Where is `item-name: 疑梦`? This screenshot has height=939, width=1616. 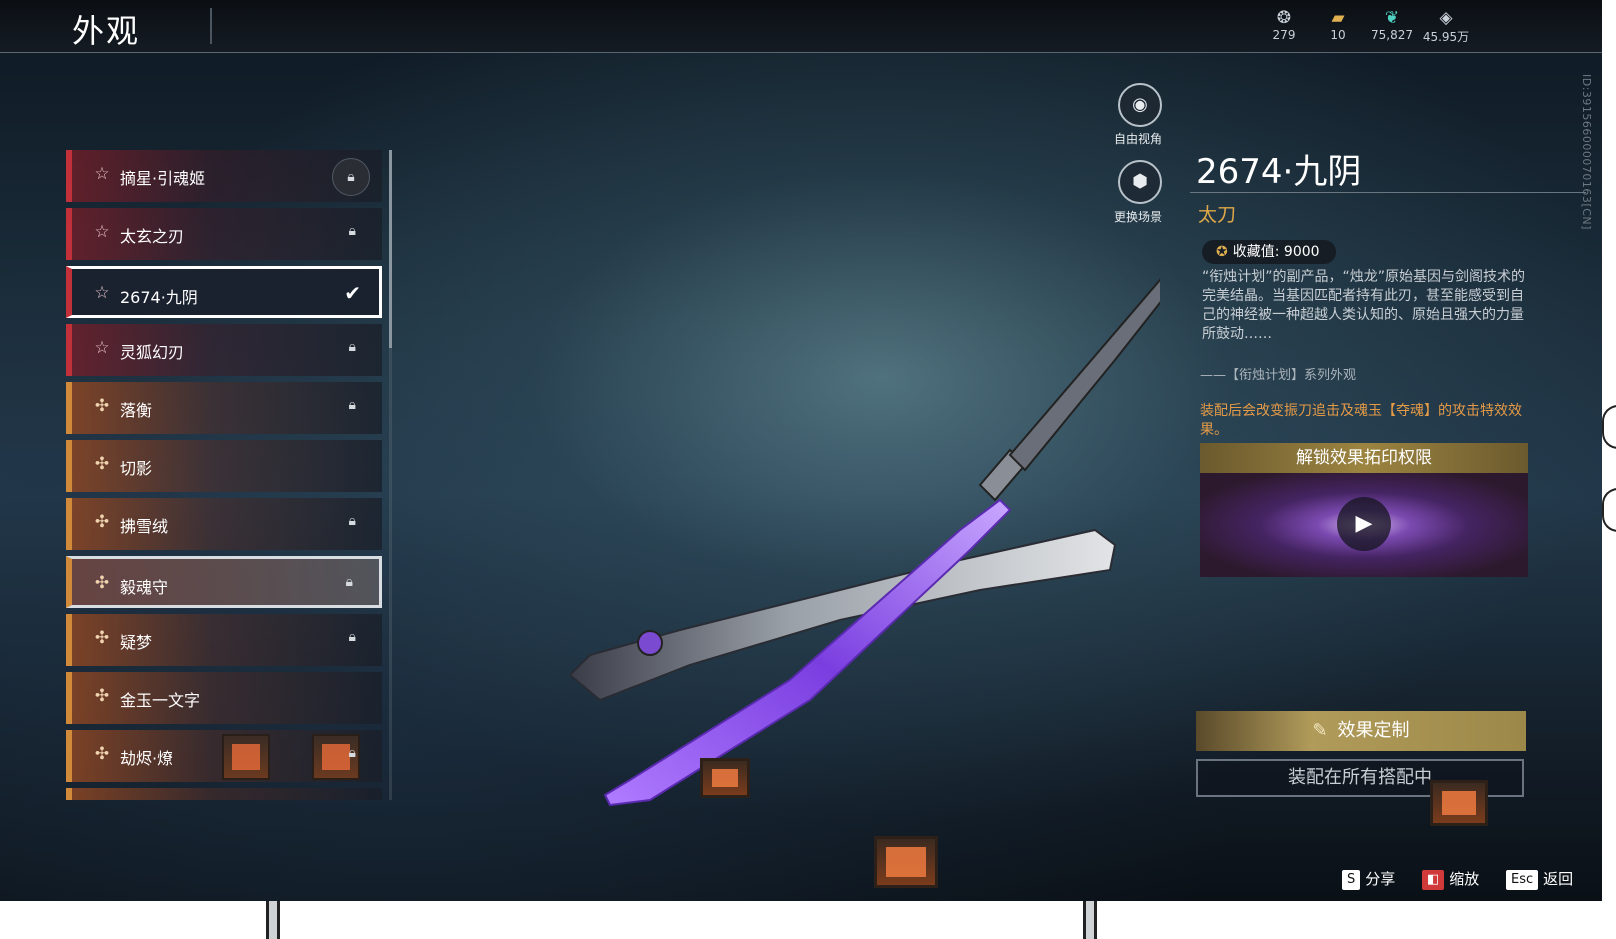
item-name: 疑梦 is located at coordinates (136, 642).